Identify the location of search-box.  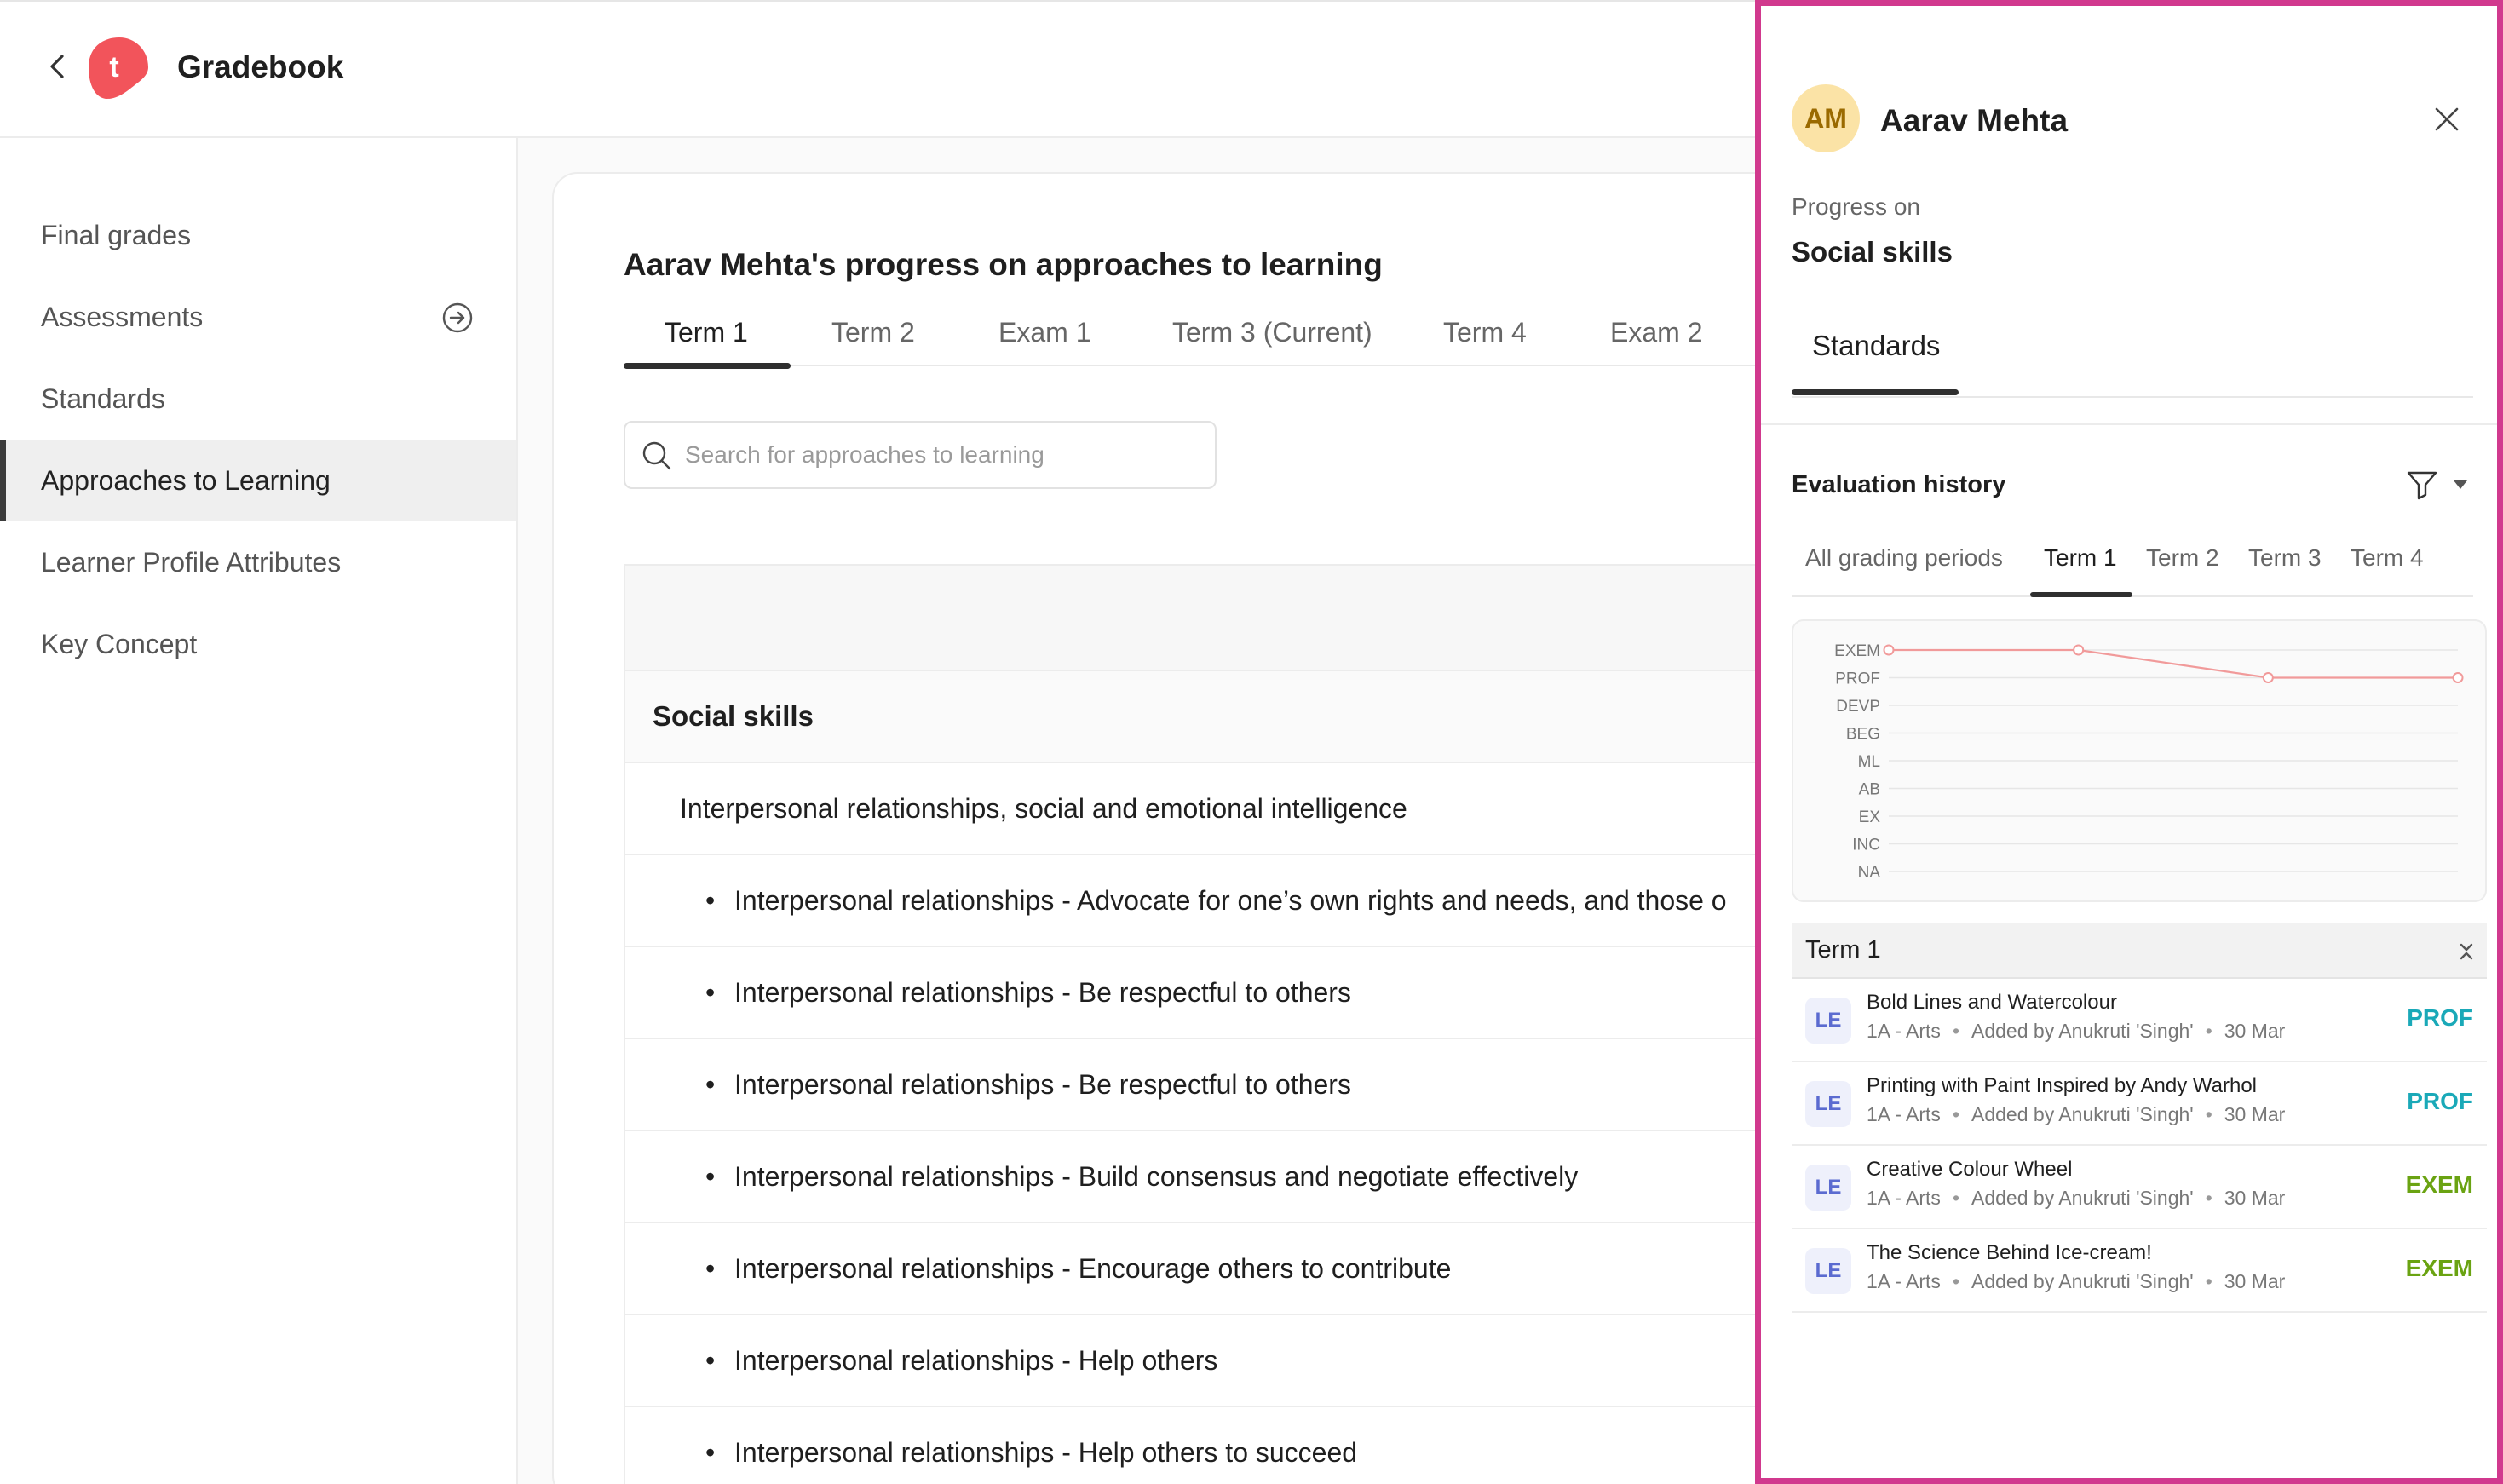
(920, 455).